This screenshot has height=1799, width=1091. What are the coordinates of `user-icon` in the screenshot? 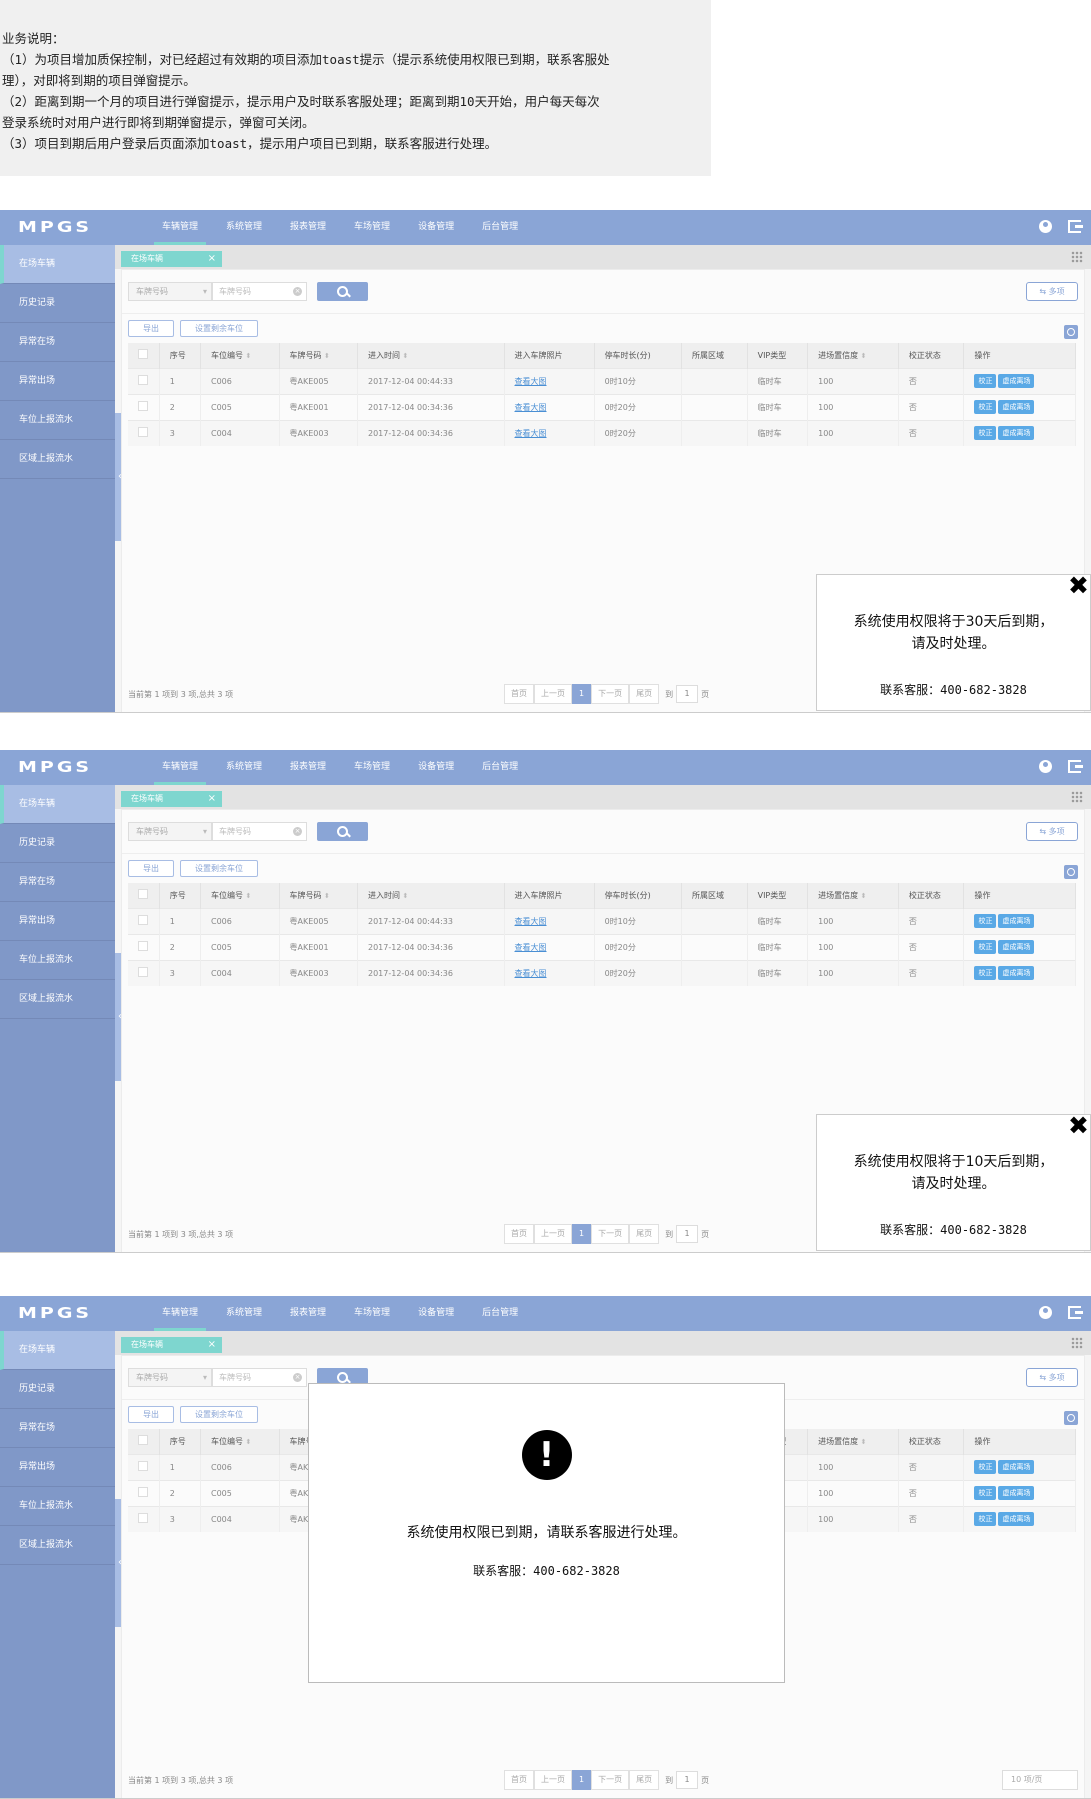 It's located at (1045, 1312).